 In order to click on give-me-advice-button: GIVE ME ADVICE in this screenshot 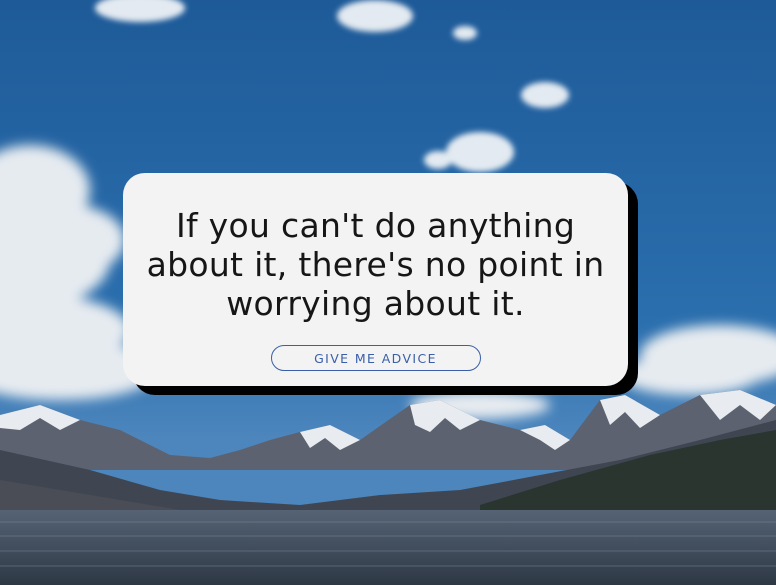, I will do `click(375, 358)`.